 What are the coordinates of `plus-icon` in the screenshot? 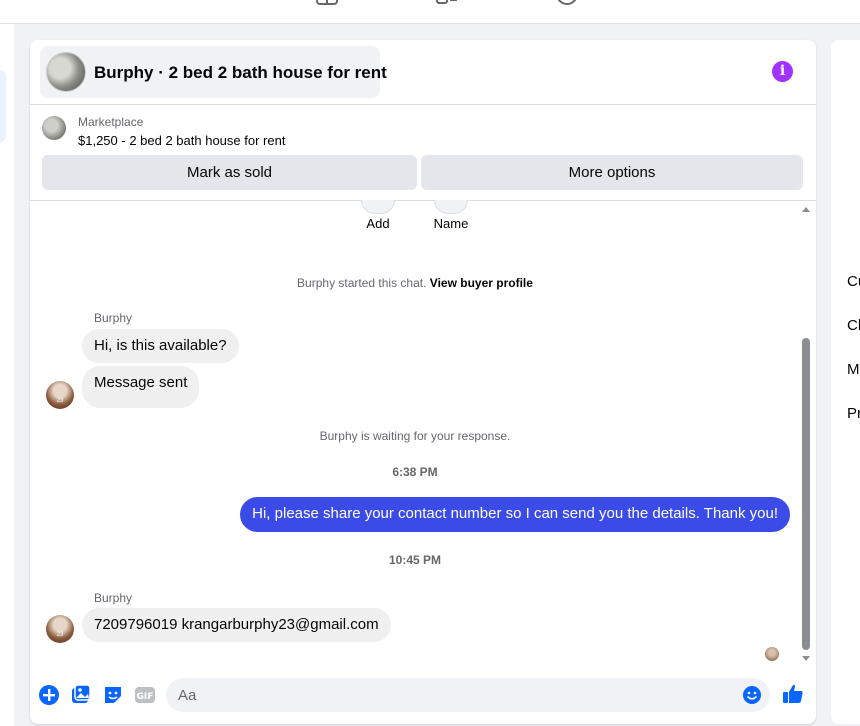 It's located at (49, 695).